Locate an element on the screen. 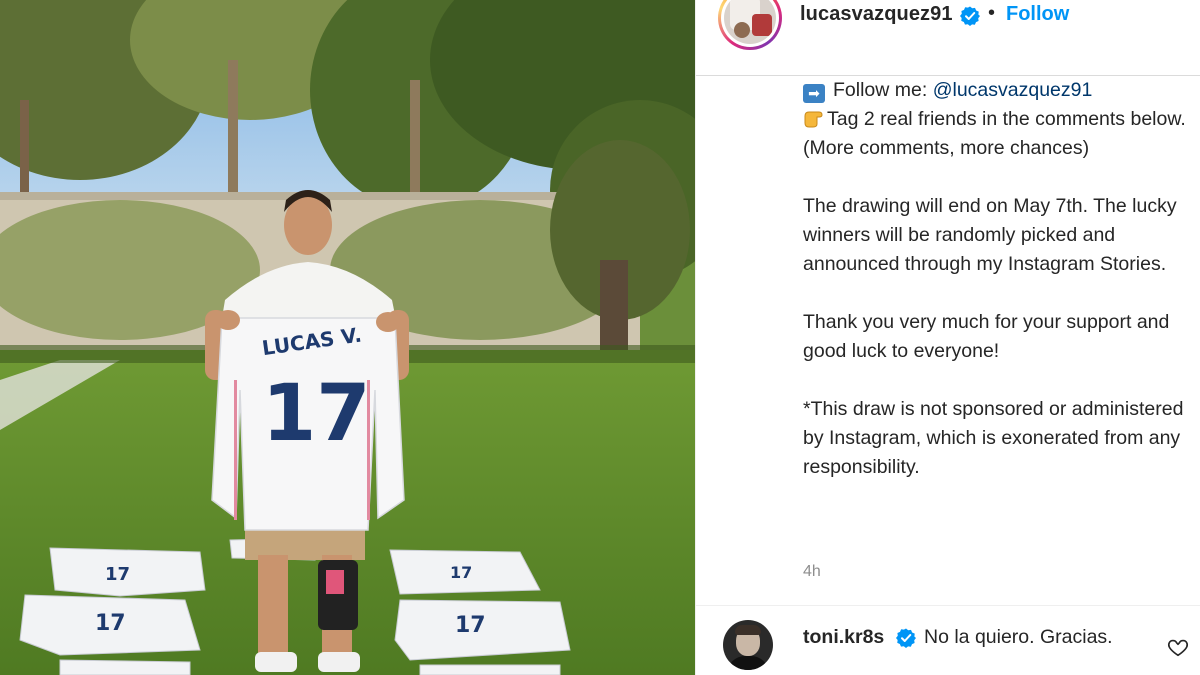  post-timestamp: 4h is located at coordinates (812, 572).